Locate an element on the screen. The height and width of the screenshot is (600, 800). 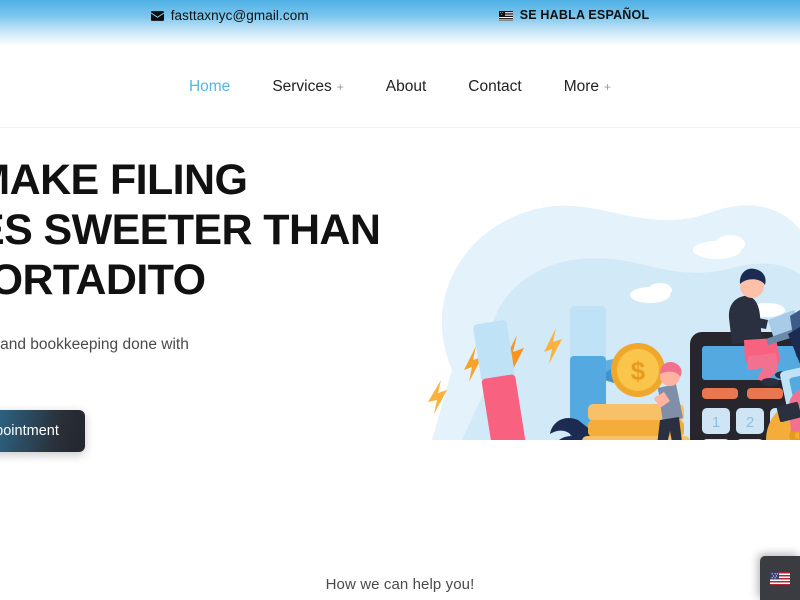
language-selector-widget is located at coordinates (780, 578).